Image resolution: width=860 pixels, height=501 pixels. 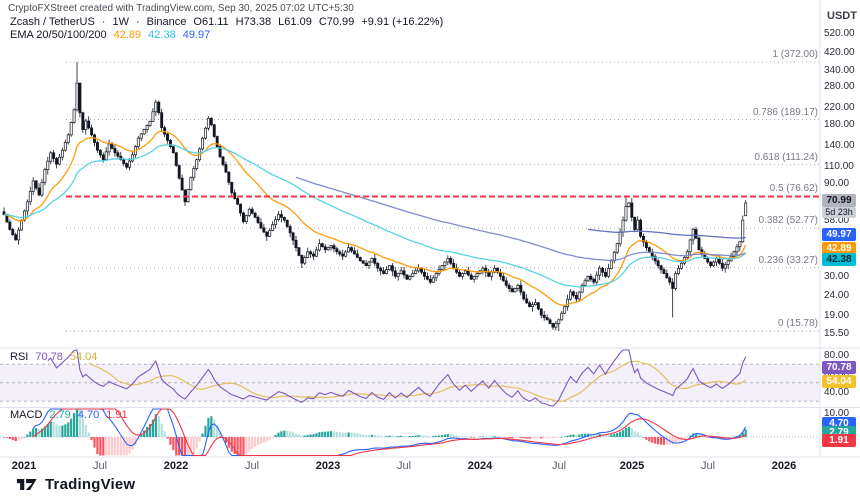 What do you see at coordinates (127, 35) in the screenshot?
I see `ema20-value: 42.89` at bounding box center [127, 35].